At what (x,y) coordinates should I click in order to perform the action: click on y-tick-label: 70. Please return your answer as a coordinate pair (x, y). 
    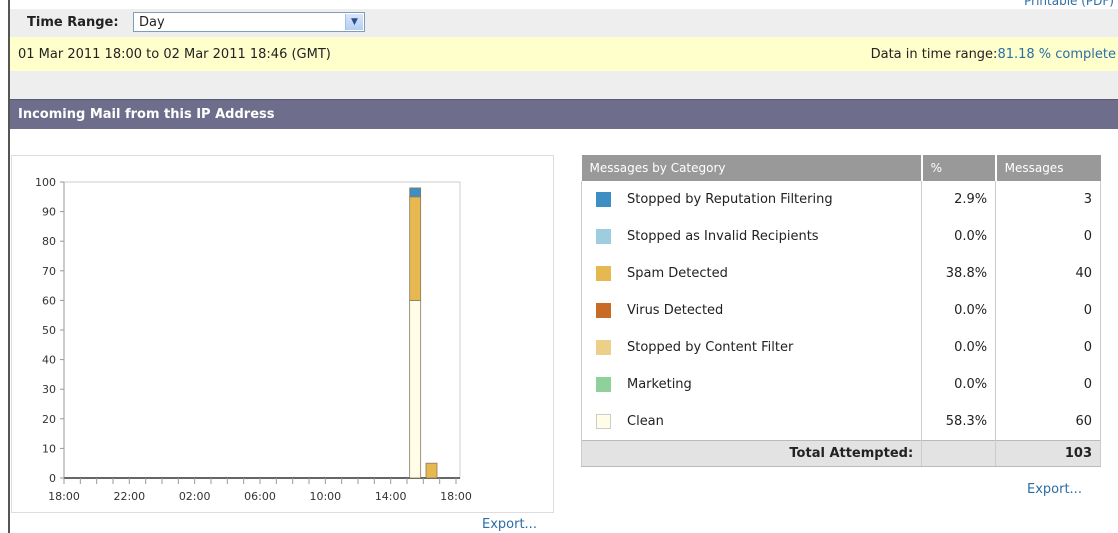
    Looking at the image, I should click on (49, 271).